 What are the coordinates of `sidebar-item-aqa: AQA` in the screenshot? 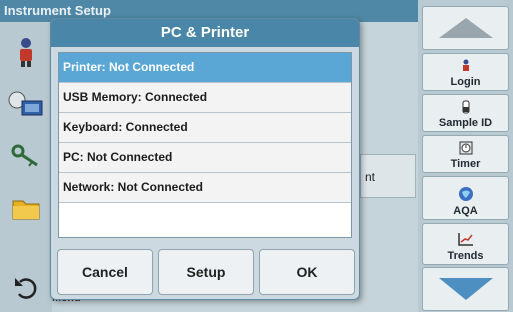 It's located at (465, 198).